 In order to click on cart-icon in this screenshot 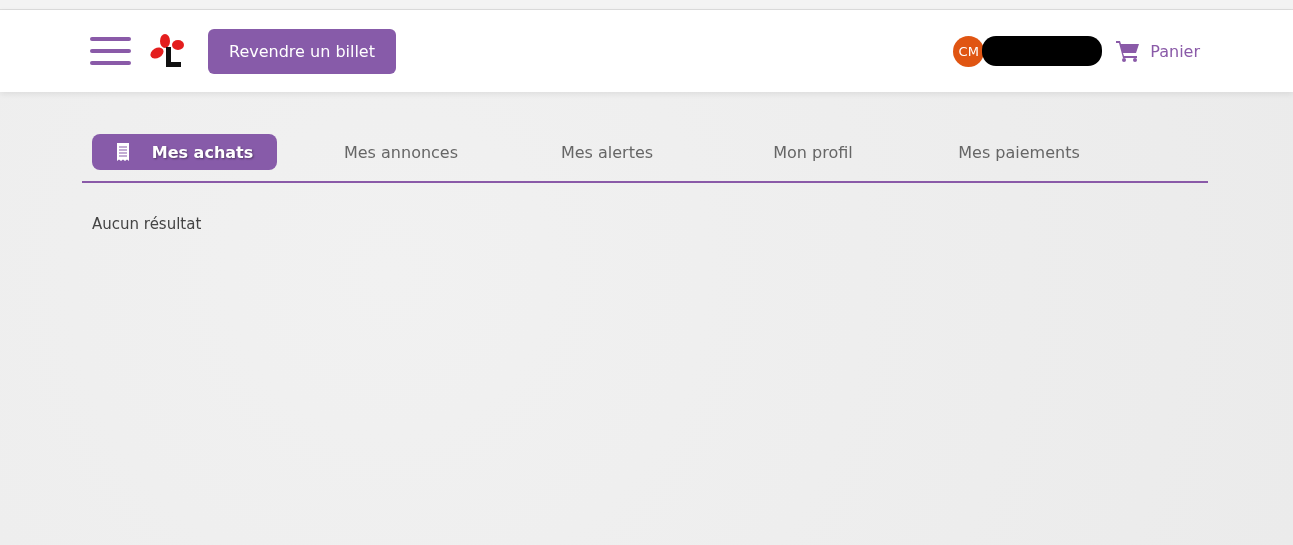, I will do `click(1128, 51)`.